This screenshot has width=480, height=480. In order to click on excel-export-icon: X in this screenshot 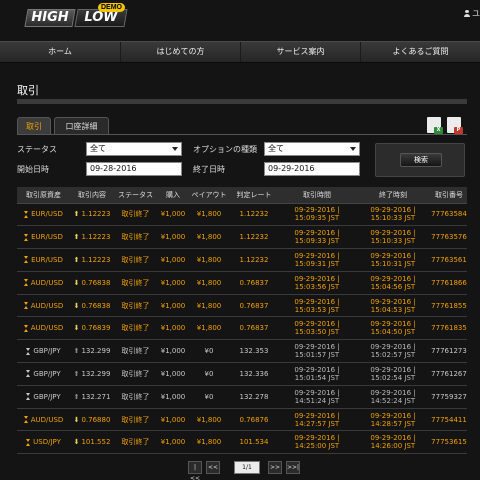, I will do `click(435, 125)`.